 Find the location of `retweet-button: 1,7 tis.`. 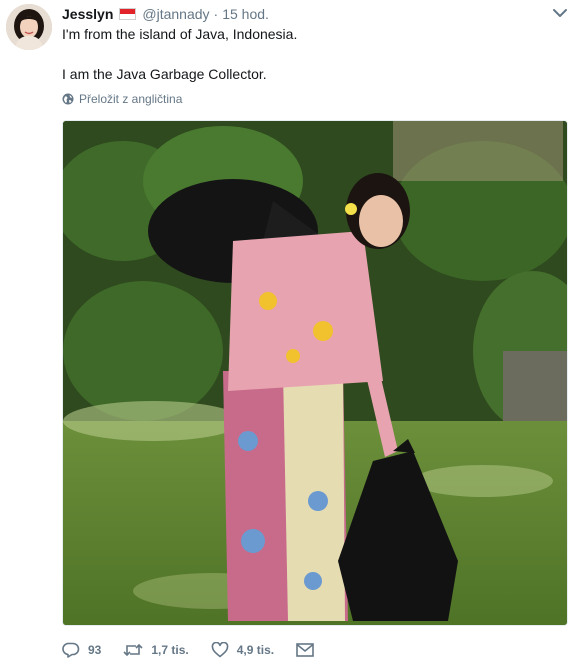

retweet-button: 1,7 tis. is located at coordinates (156, 650).